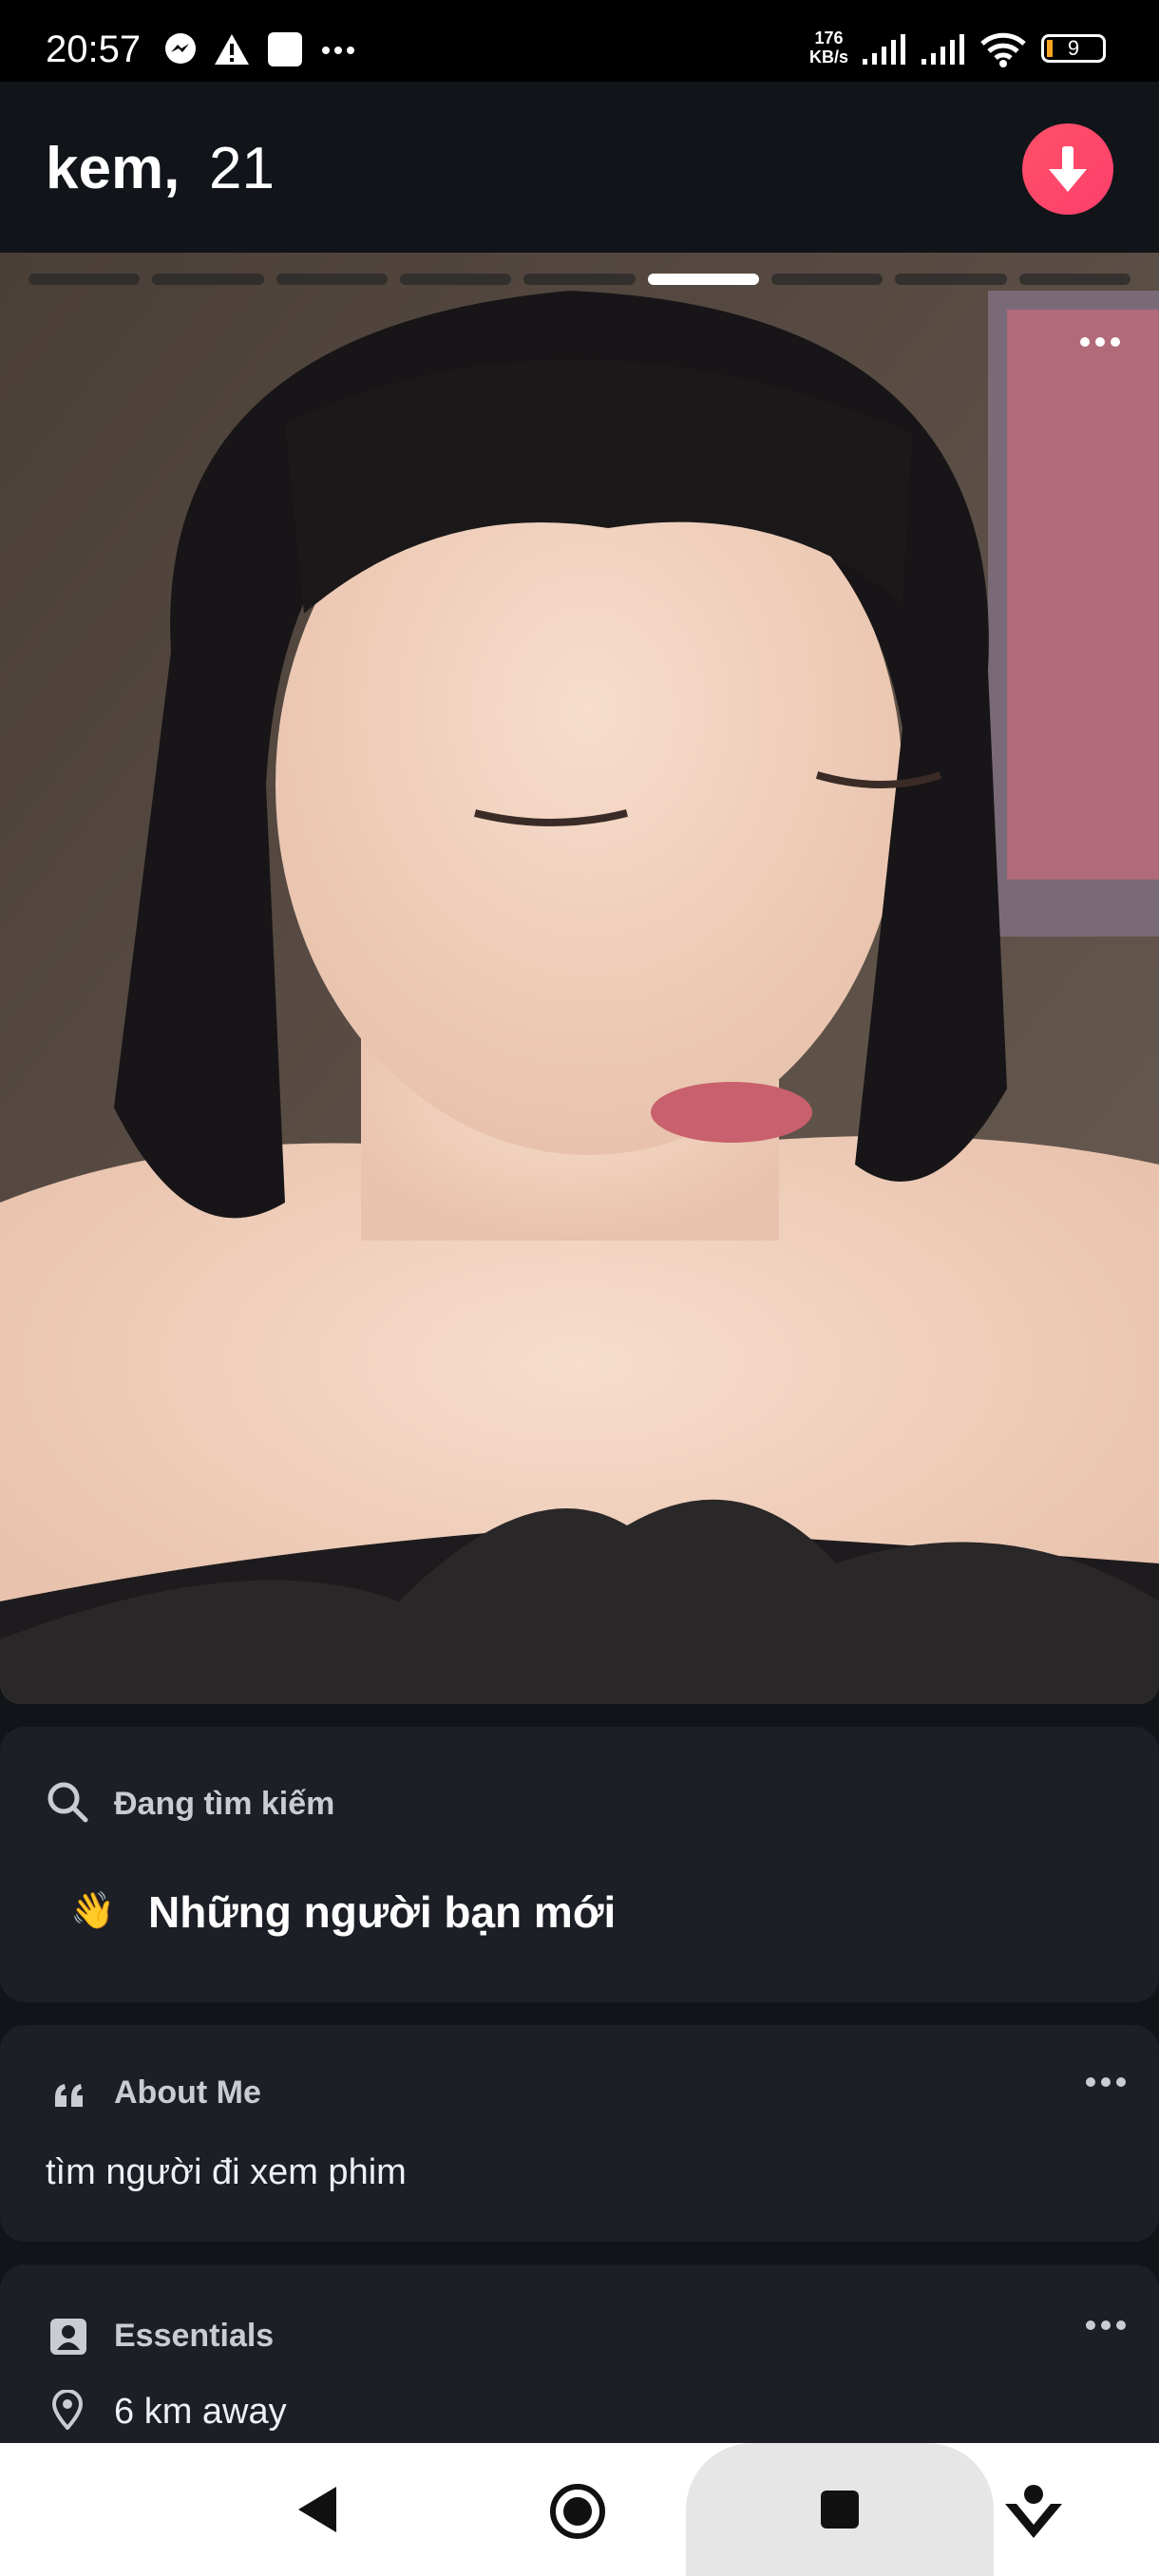 This screenshot has width=1159, height=2576. What do you see at coordinates (232, 49) in the screenshot?
I see `warning-icon` at bounding box center [232, 49].